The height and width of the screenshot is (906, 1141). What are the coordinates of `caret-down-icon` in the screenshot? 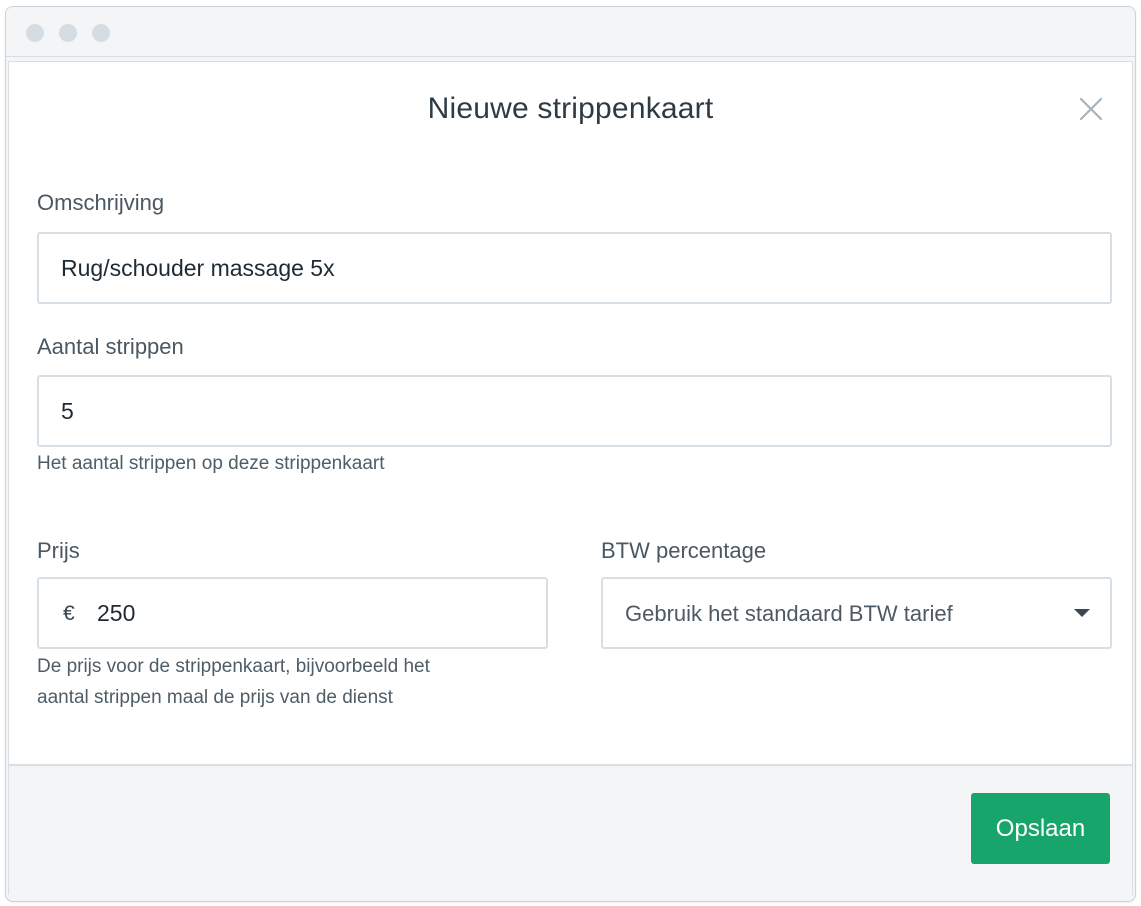 It's located at (1082, 613).